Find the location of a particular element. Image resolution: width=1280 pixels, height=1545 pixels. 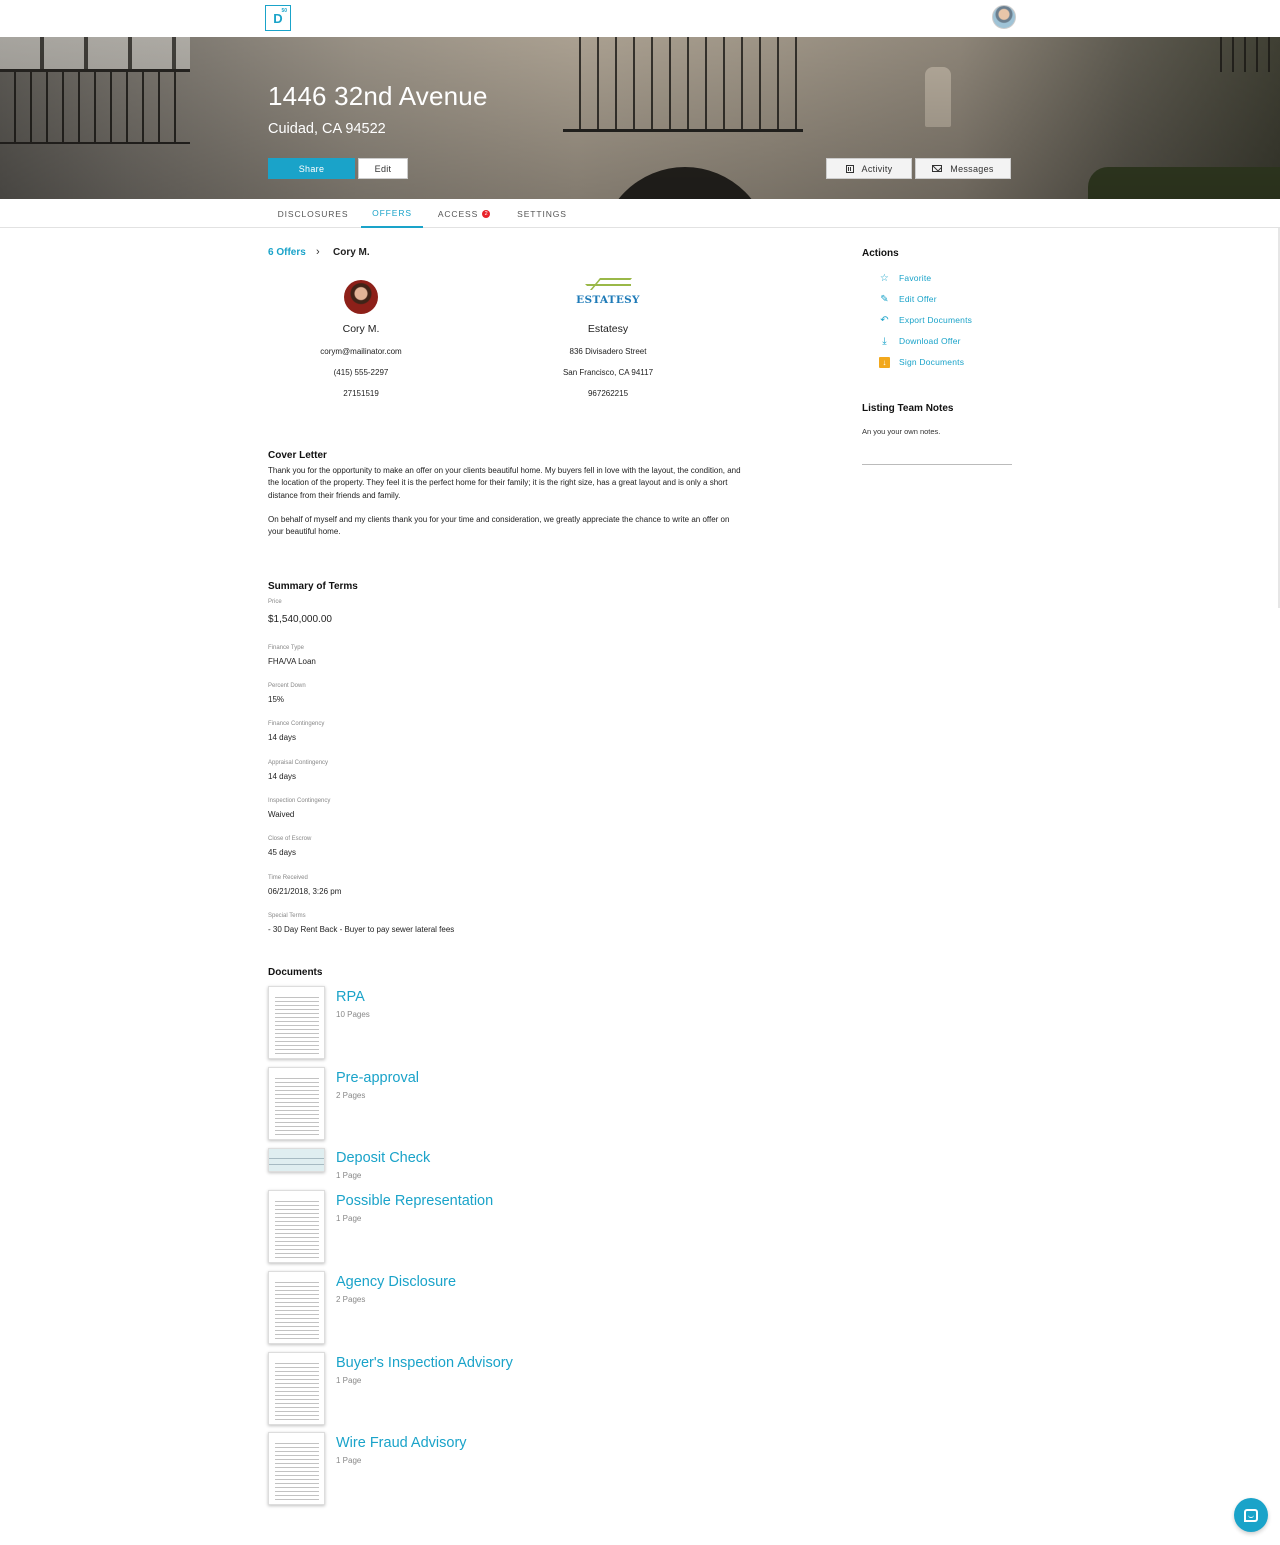

term-label-finance-type: Finance Type is located at coordinates (286, 648).